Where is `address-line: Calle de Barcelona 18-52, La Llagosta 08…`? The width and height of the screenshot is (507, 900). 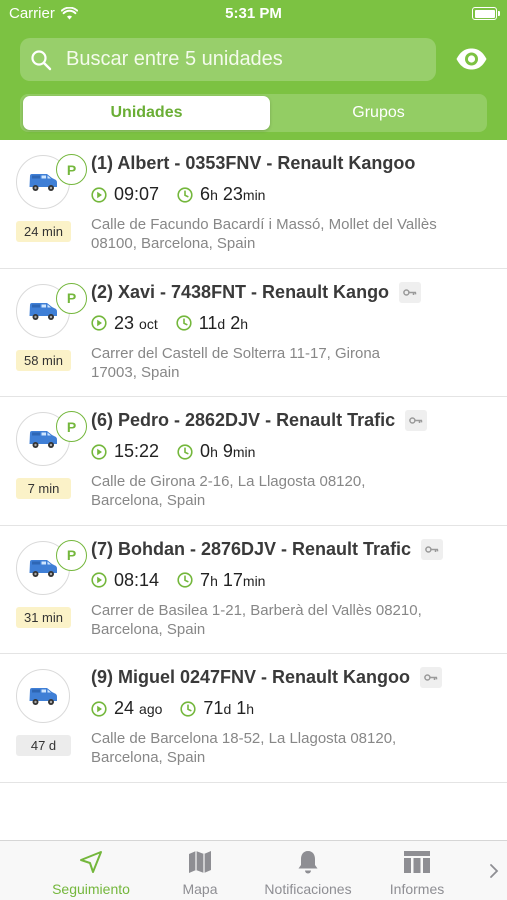 address-line: Calle de Barcelona 18-52, La Llagosta 08… is located at coordinates (244, 738).